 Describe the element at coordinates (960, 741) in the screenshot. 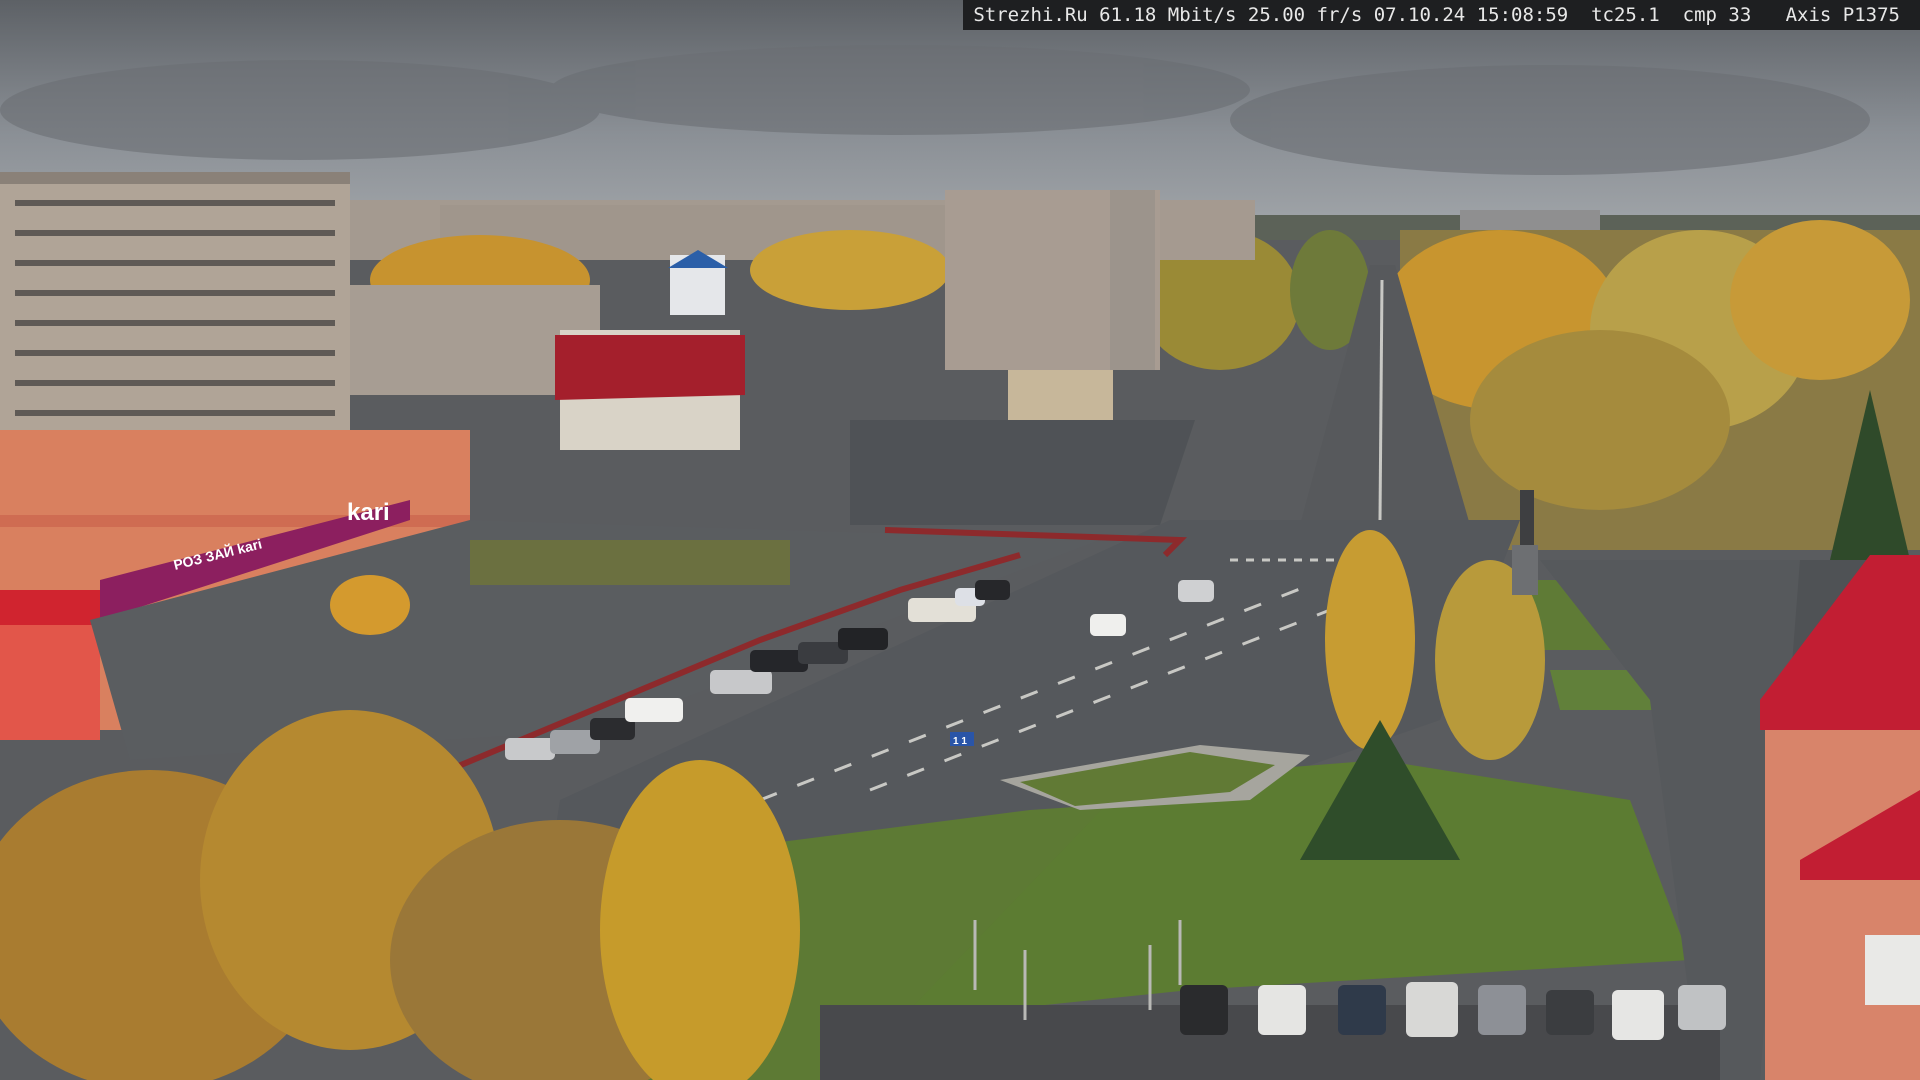

I see `lane-sign-text: 1 1` at that location.